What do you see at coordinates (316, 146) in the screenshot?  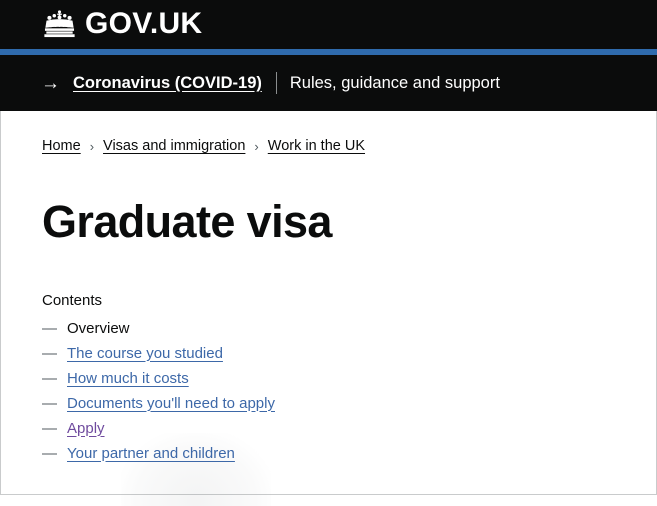 I see `breadcrumb-item-work-in-the-uk: Work in the UK` at bounding box center [316, 146].